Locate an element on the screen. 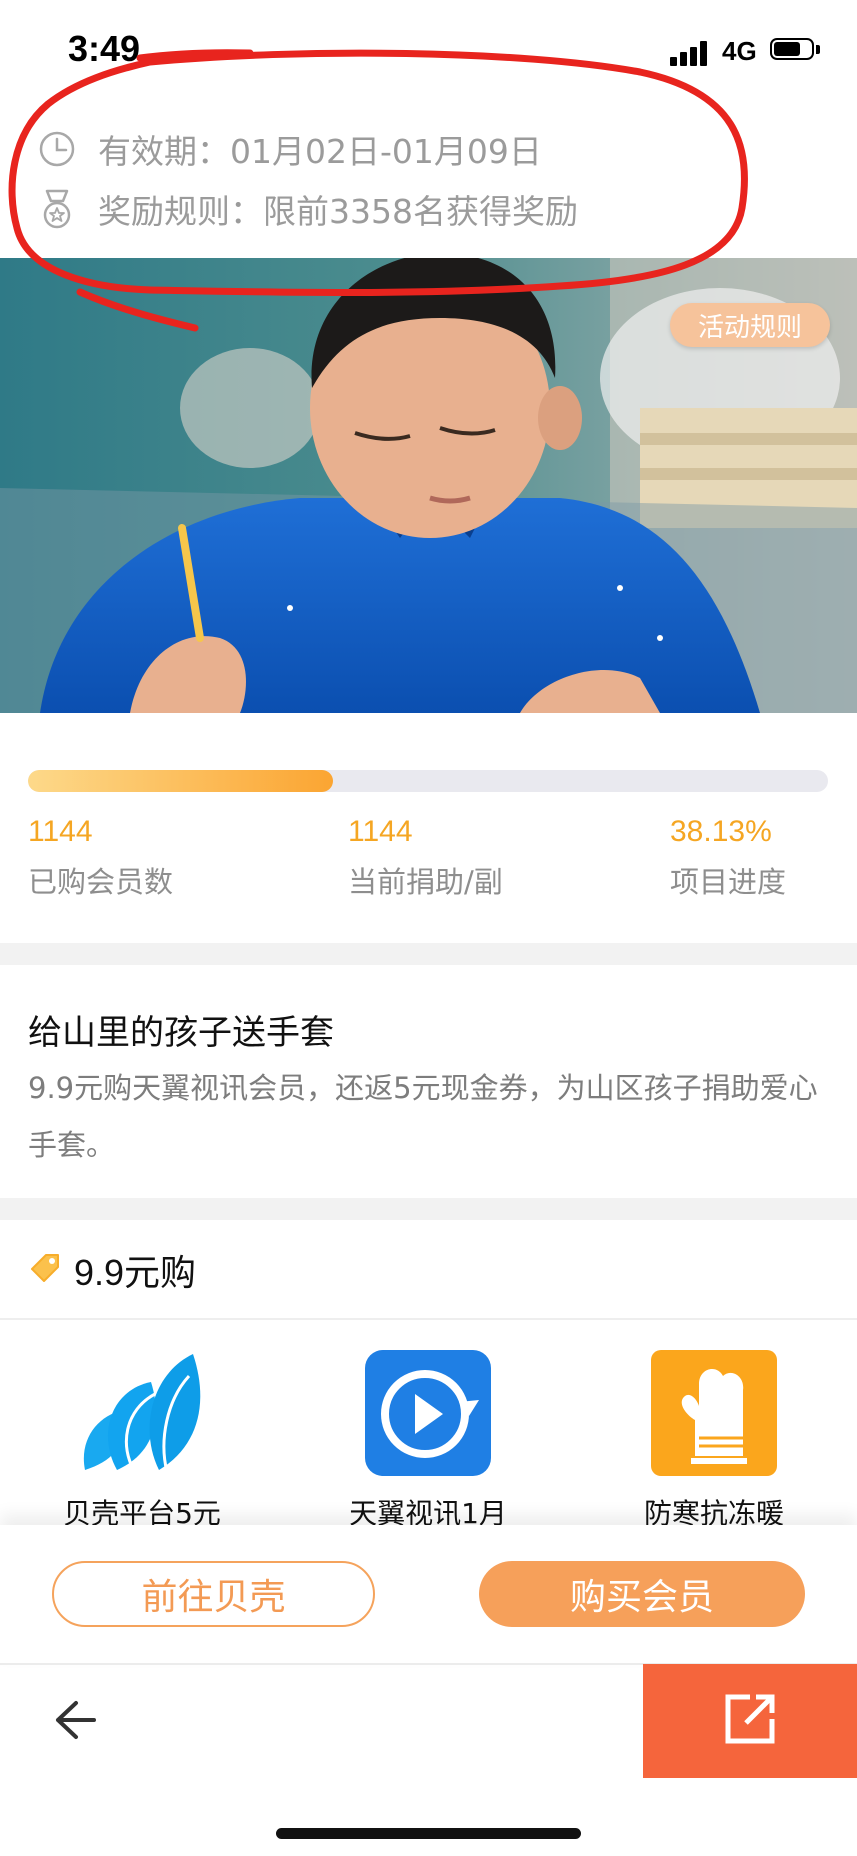  project-progress-bar is located at coordinates (428, 781).